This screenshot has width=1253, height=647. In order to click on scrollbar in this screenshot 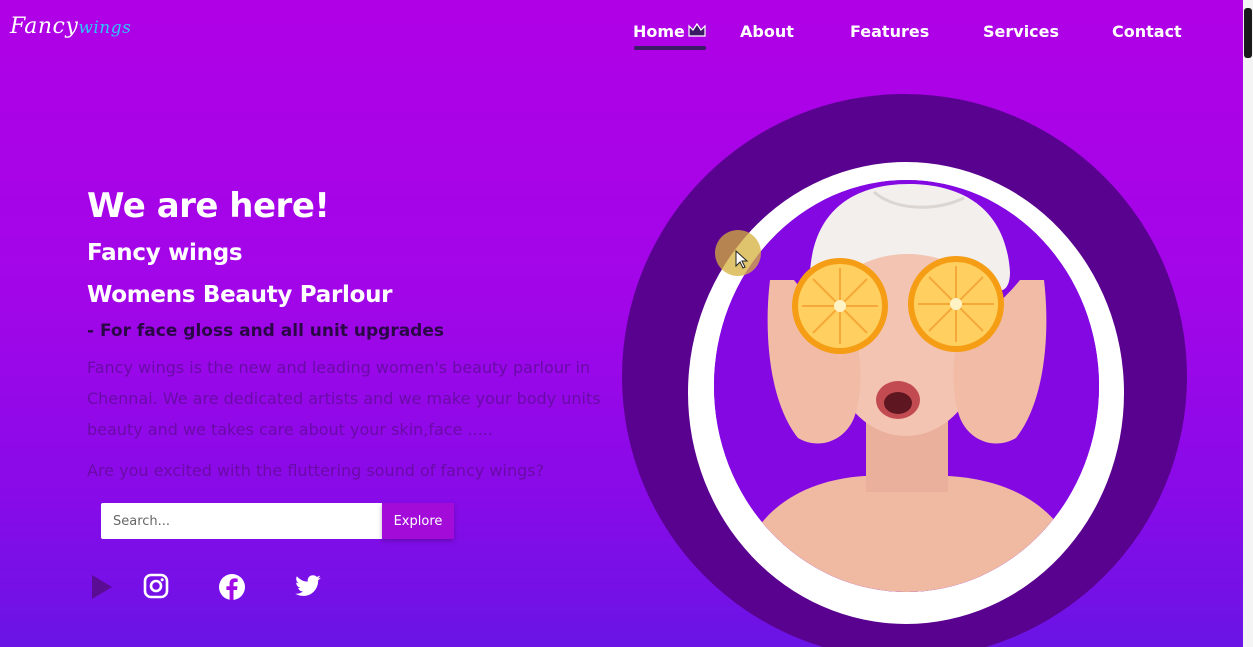, I will do `click(1248, 323)`.